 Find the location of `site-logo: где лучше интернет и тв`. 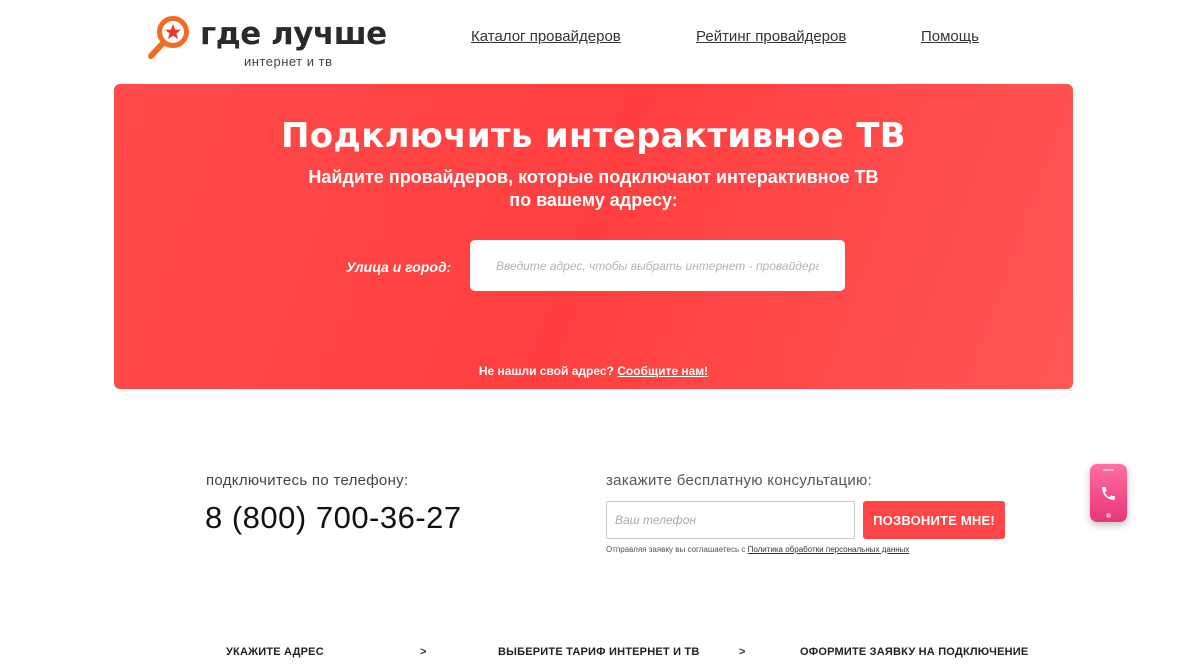

site-logo: где лучше интернет и тв is located at coordinates (266, 42).